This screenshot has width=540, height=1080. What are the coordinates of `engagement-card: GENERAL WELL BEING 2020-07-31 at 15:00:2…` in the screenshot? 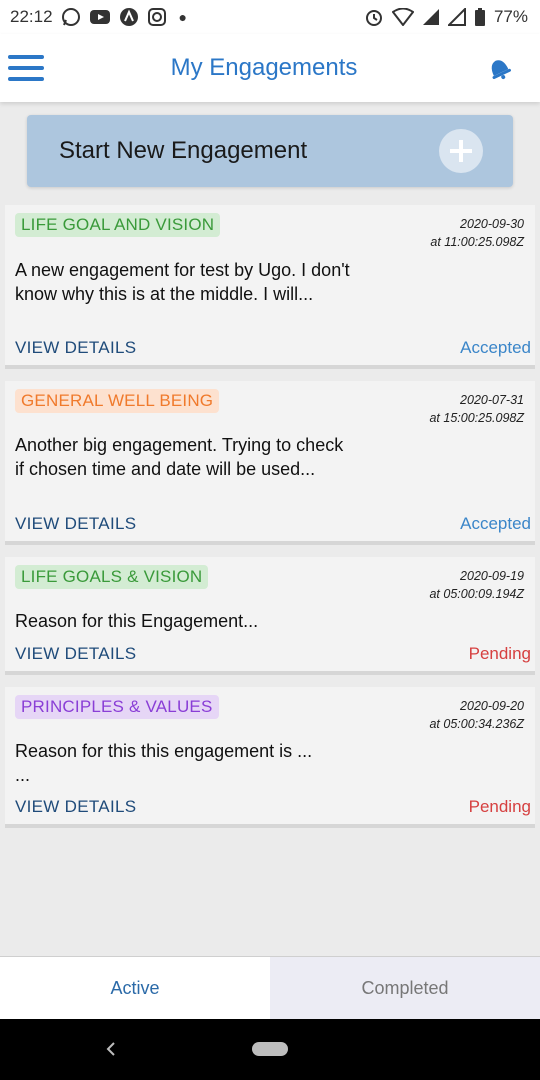 It's located at (270, 463).